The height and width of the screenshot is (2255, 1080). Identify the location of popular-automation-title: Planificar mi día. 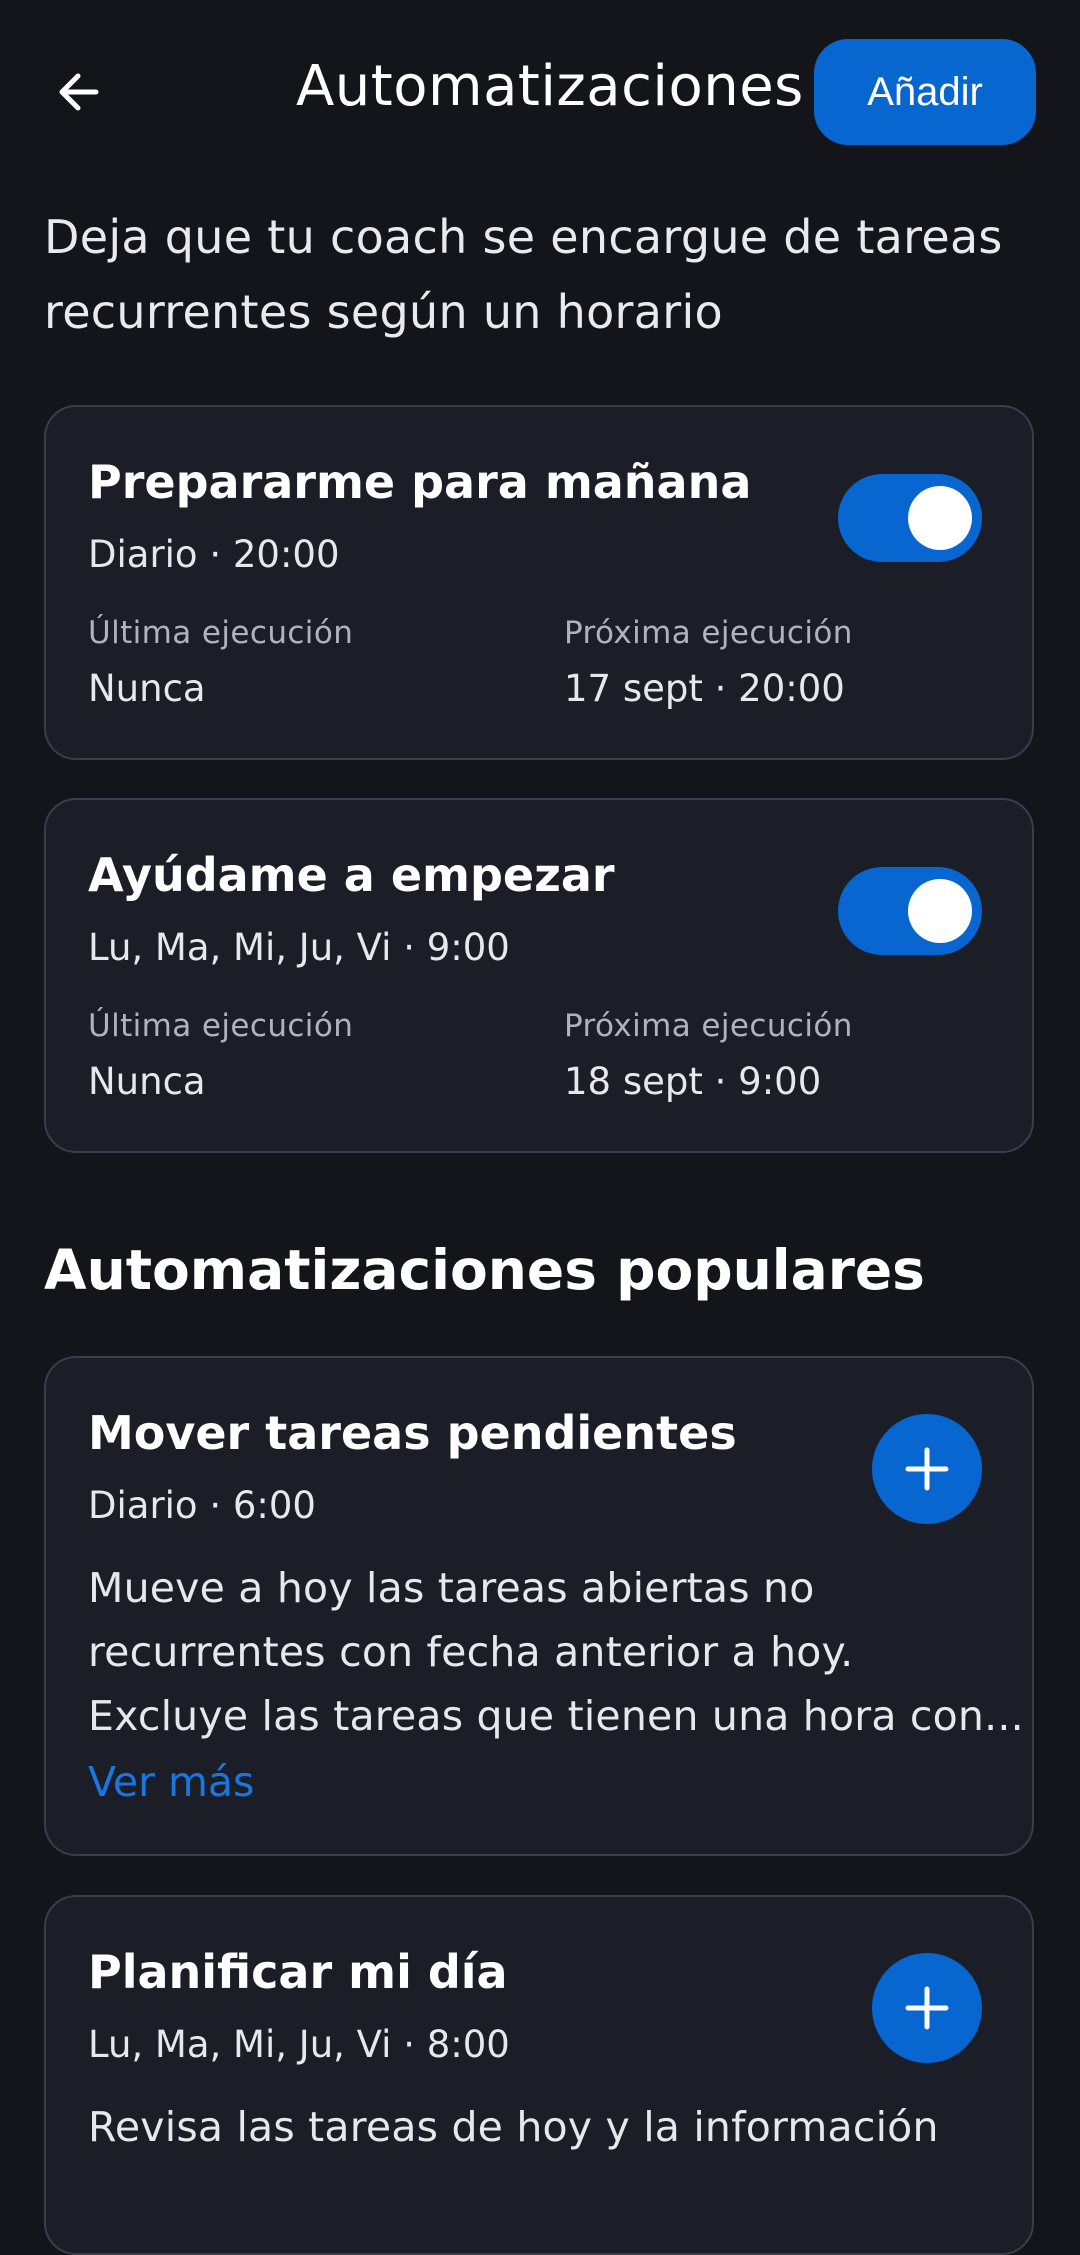
(298, 1972).